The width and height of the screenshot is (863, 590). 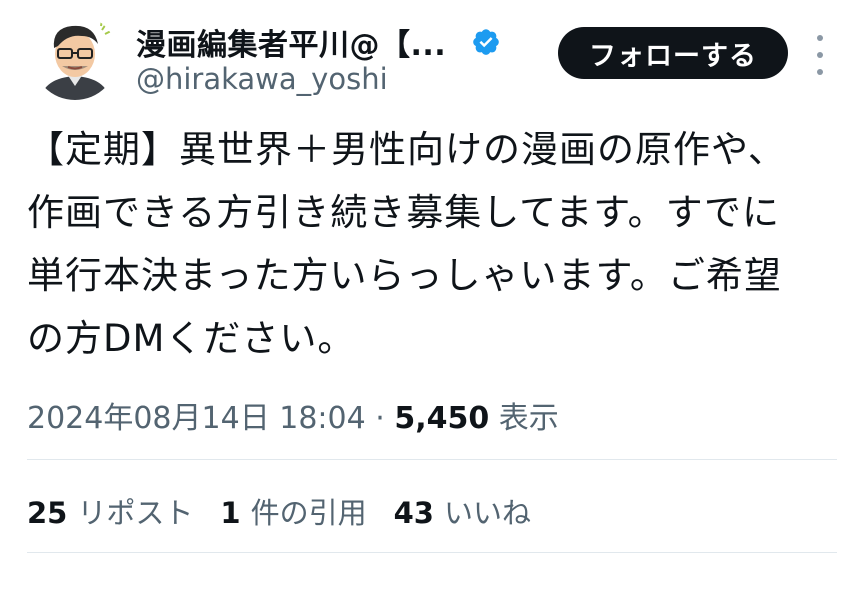 What do you see at coordinates (413, 513) in the screenshot?
I see `likes-count: 43` at bounding box center [413, 513].